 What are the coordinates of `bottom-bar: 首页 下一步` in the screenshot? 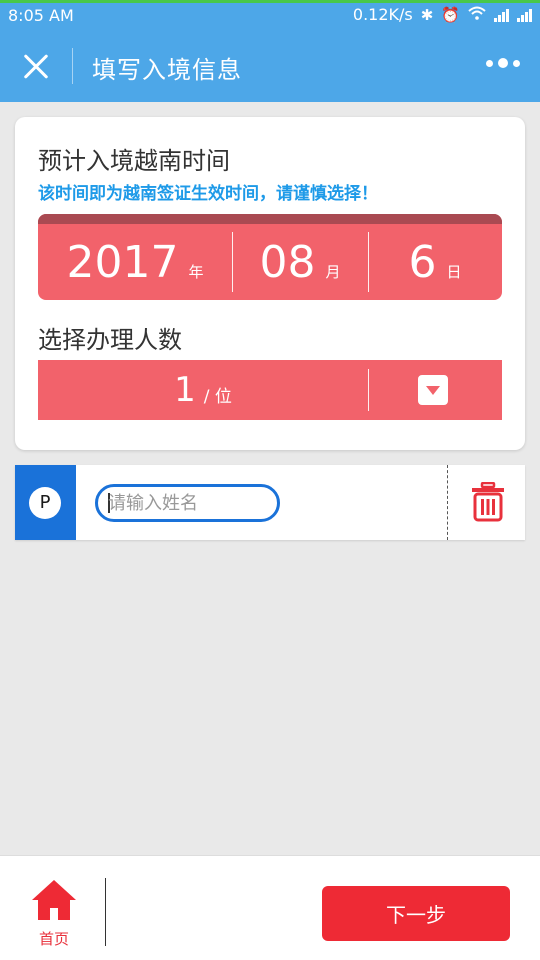 It's located at (270, 907).